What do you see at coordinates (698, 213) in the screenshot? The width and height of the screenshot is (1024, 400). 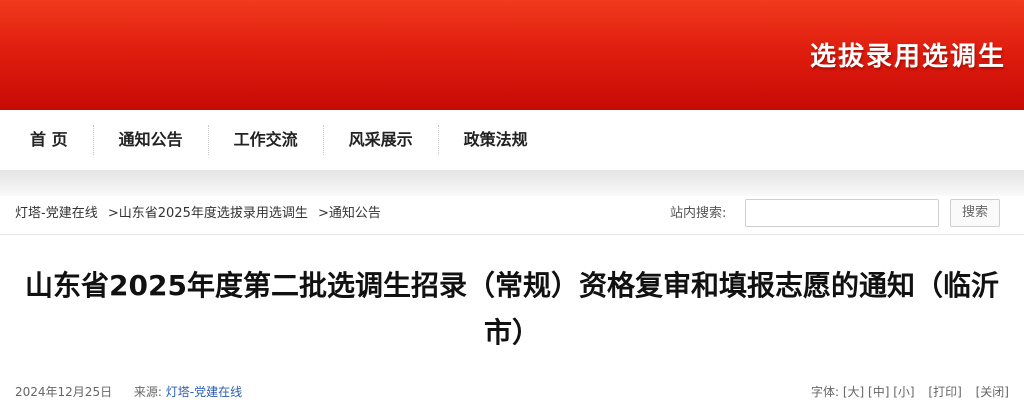 I see `search-label: 站内搜索:` at bounding box center [698, 213].